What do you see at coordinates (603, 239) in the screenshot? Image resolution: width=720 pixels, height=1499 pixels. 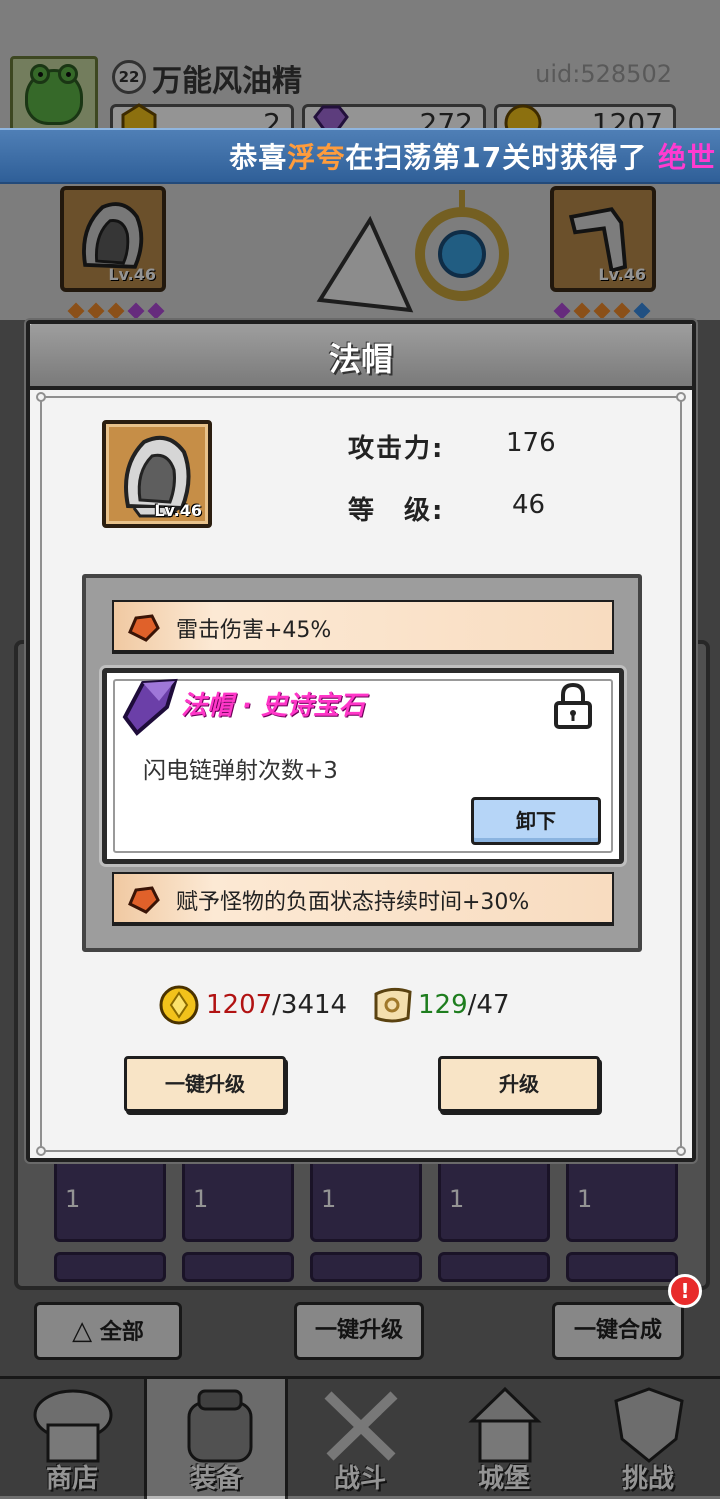 I see `equip-slot-boots: Lv.46` at bounding box center [603, 239].